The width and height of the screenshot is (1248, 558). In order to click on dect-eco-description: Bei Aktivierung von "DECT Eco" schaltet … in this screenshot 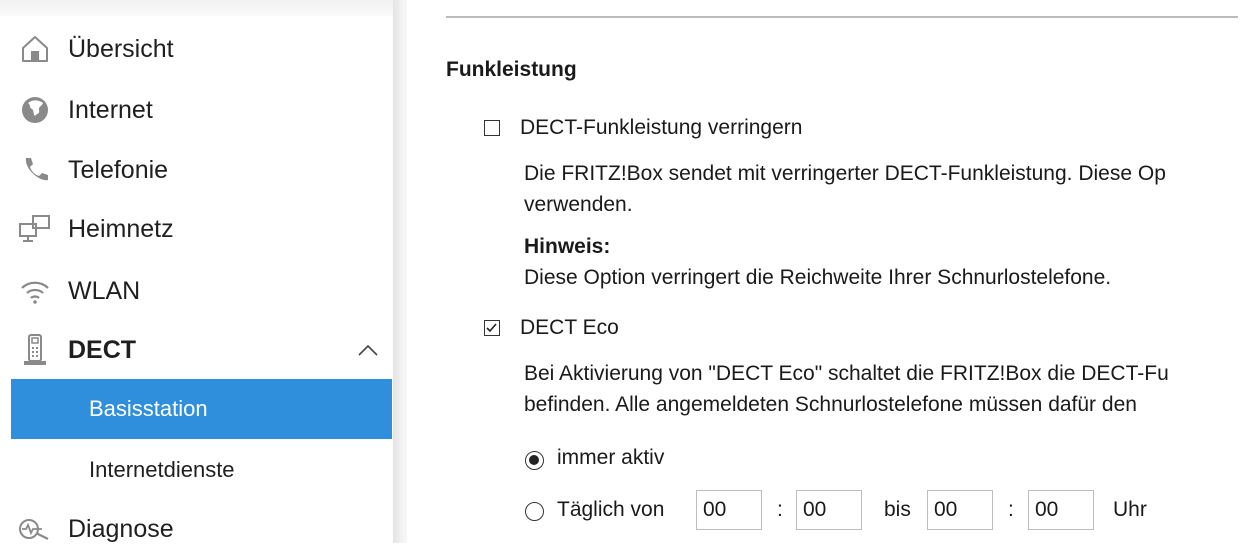, I will do `click(846, 373)`.